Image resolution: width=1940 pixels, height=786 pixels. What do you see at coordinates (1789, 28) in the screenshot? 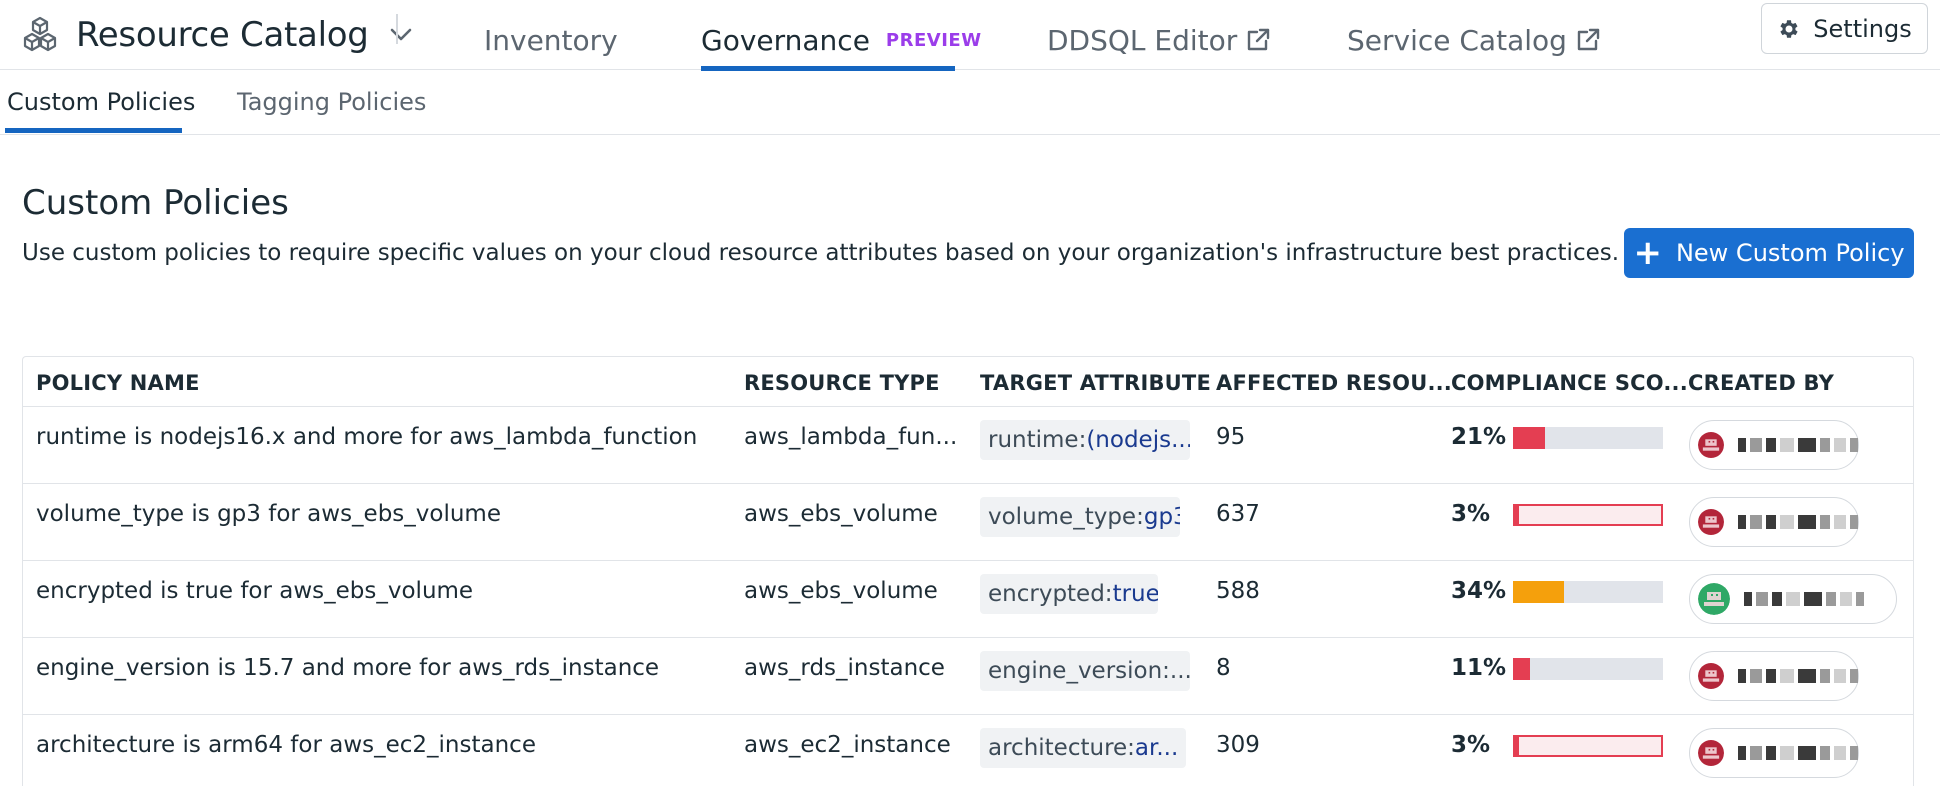
I see `gear-icon` at bounding box center [1789, 28].